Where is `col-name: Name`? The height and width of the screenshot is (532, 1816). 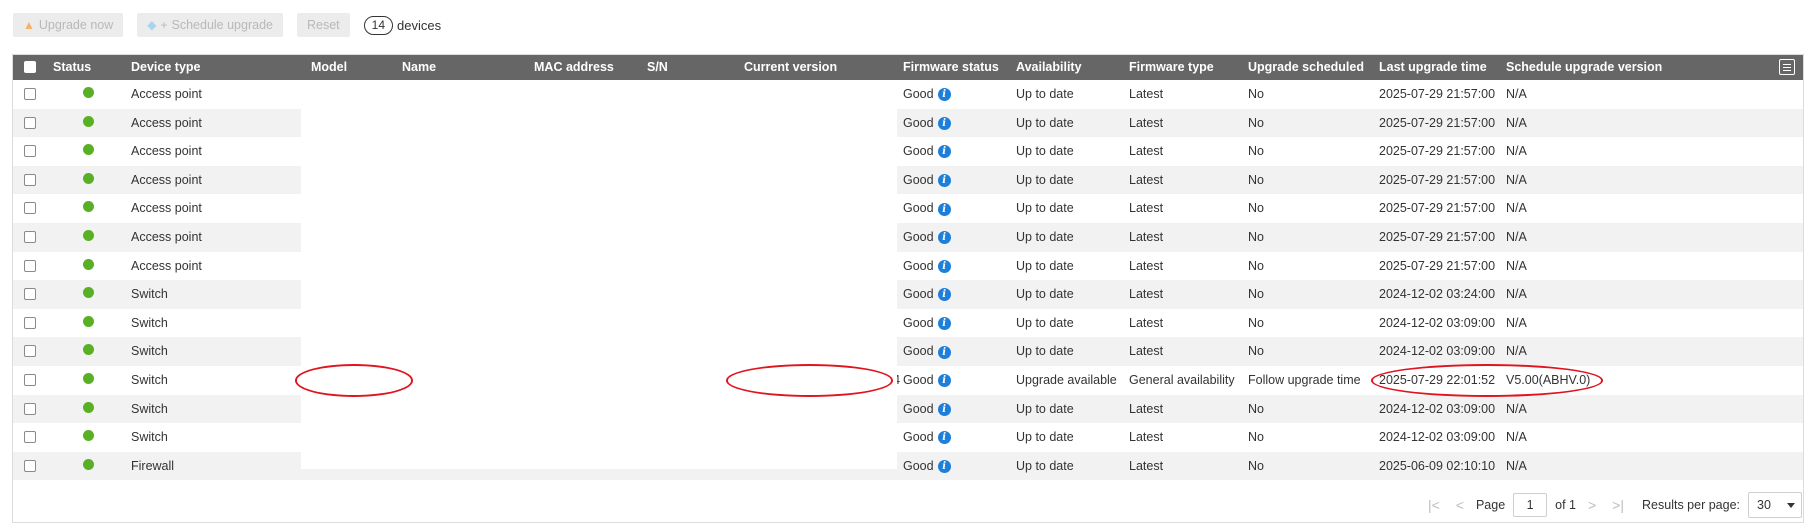 col-name: Name is located at coordinates (419, 67).